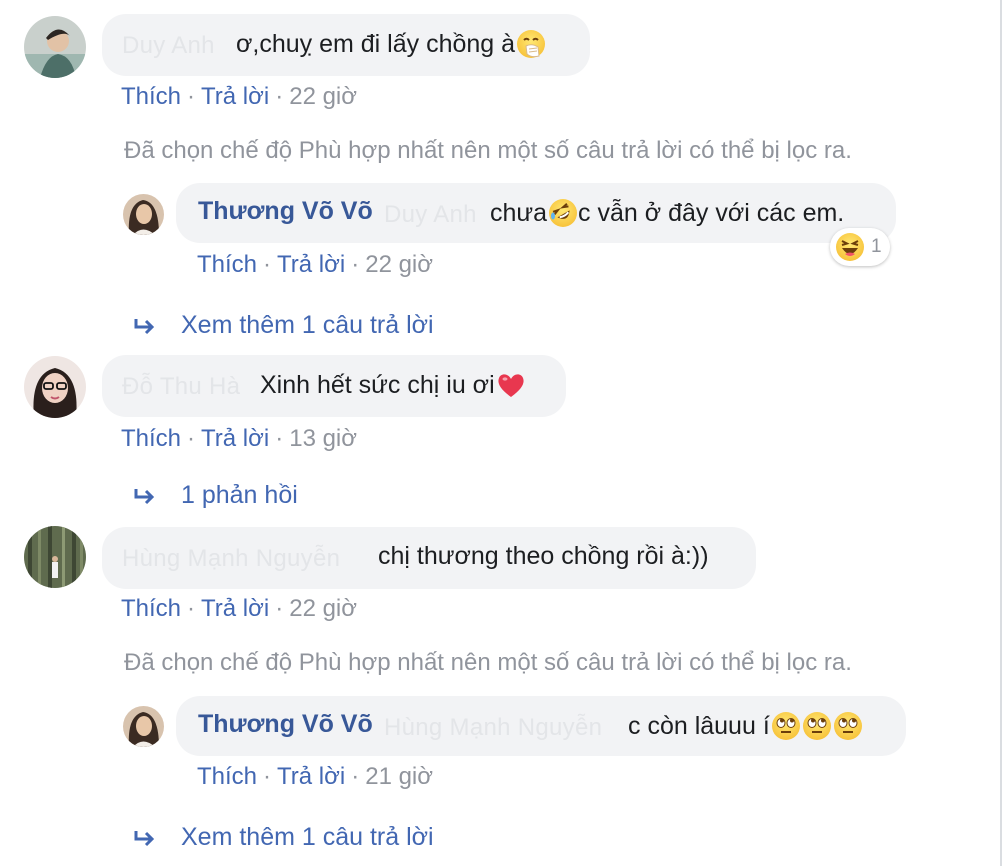 The height and width of the screenshot is (866, 1002). I want to click on timestamp: 21 giờ, so click(399, 776).